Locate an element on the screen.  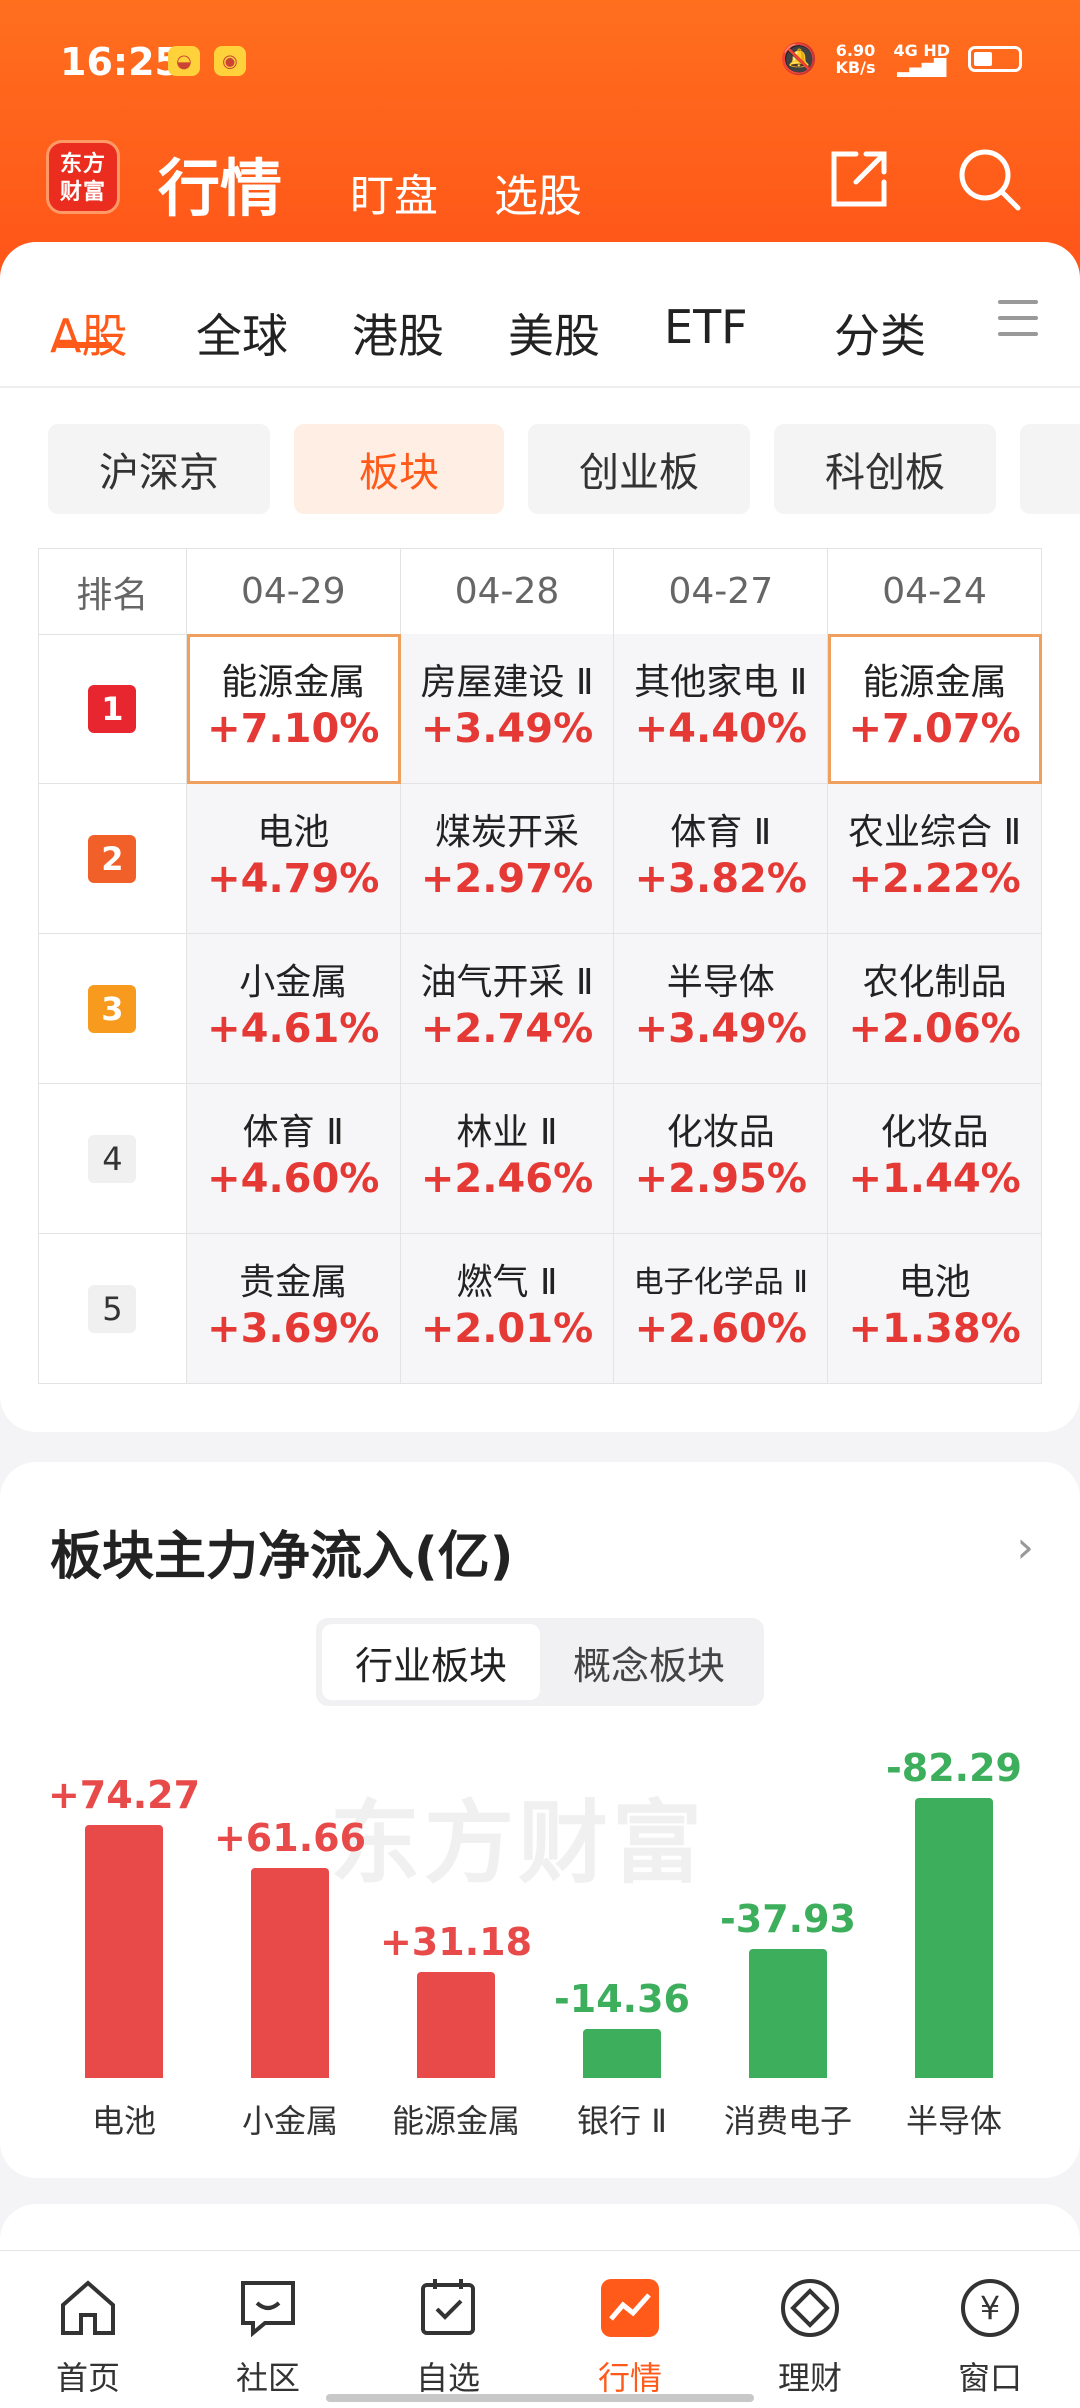
tab-us: 美股 is located at coordinates (554, 333).